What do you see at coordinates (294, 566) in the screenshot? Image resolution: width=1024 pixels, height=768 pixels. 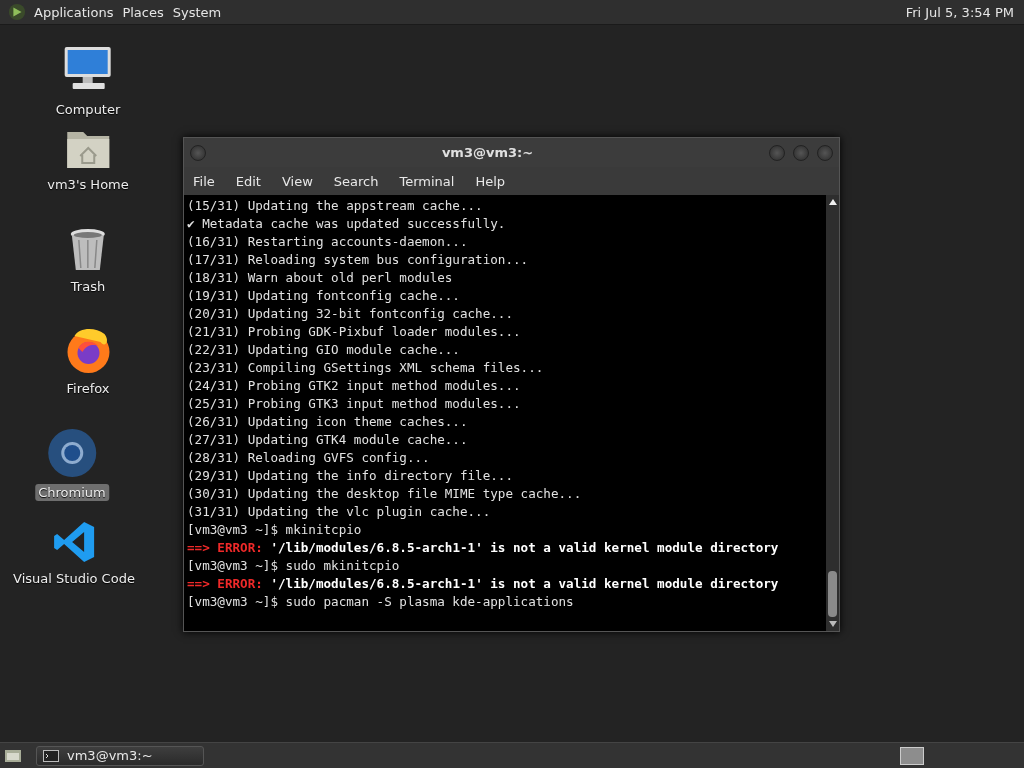 I see `terminal-line: [vm3@vm3 ~]$ sudo mkinitcpio` at bounding box center [294, 566].